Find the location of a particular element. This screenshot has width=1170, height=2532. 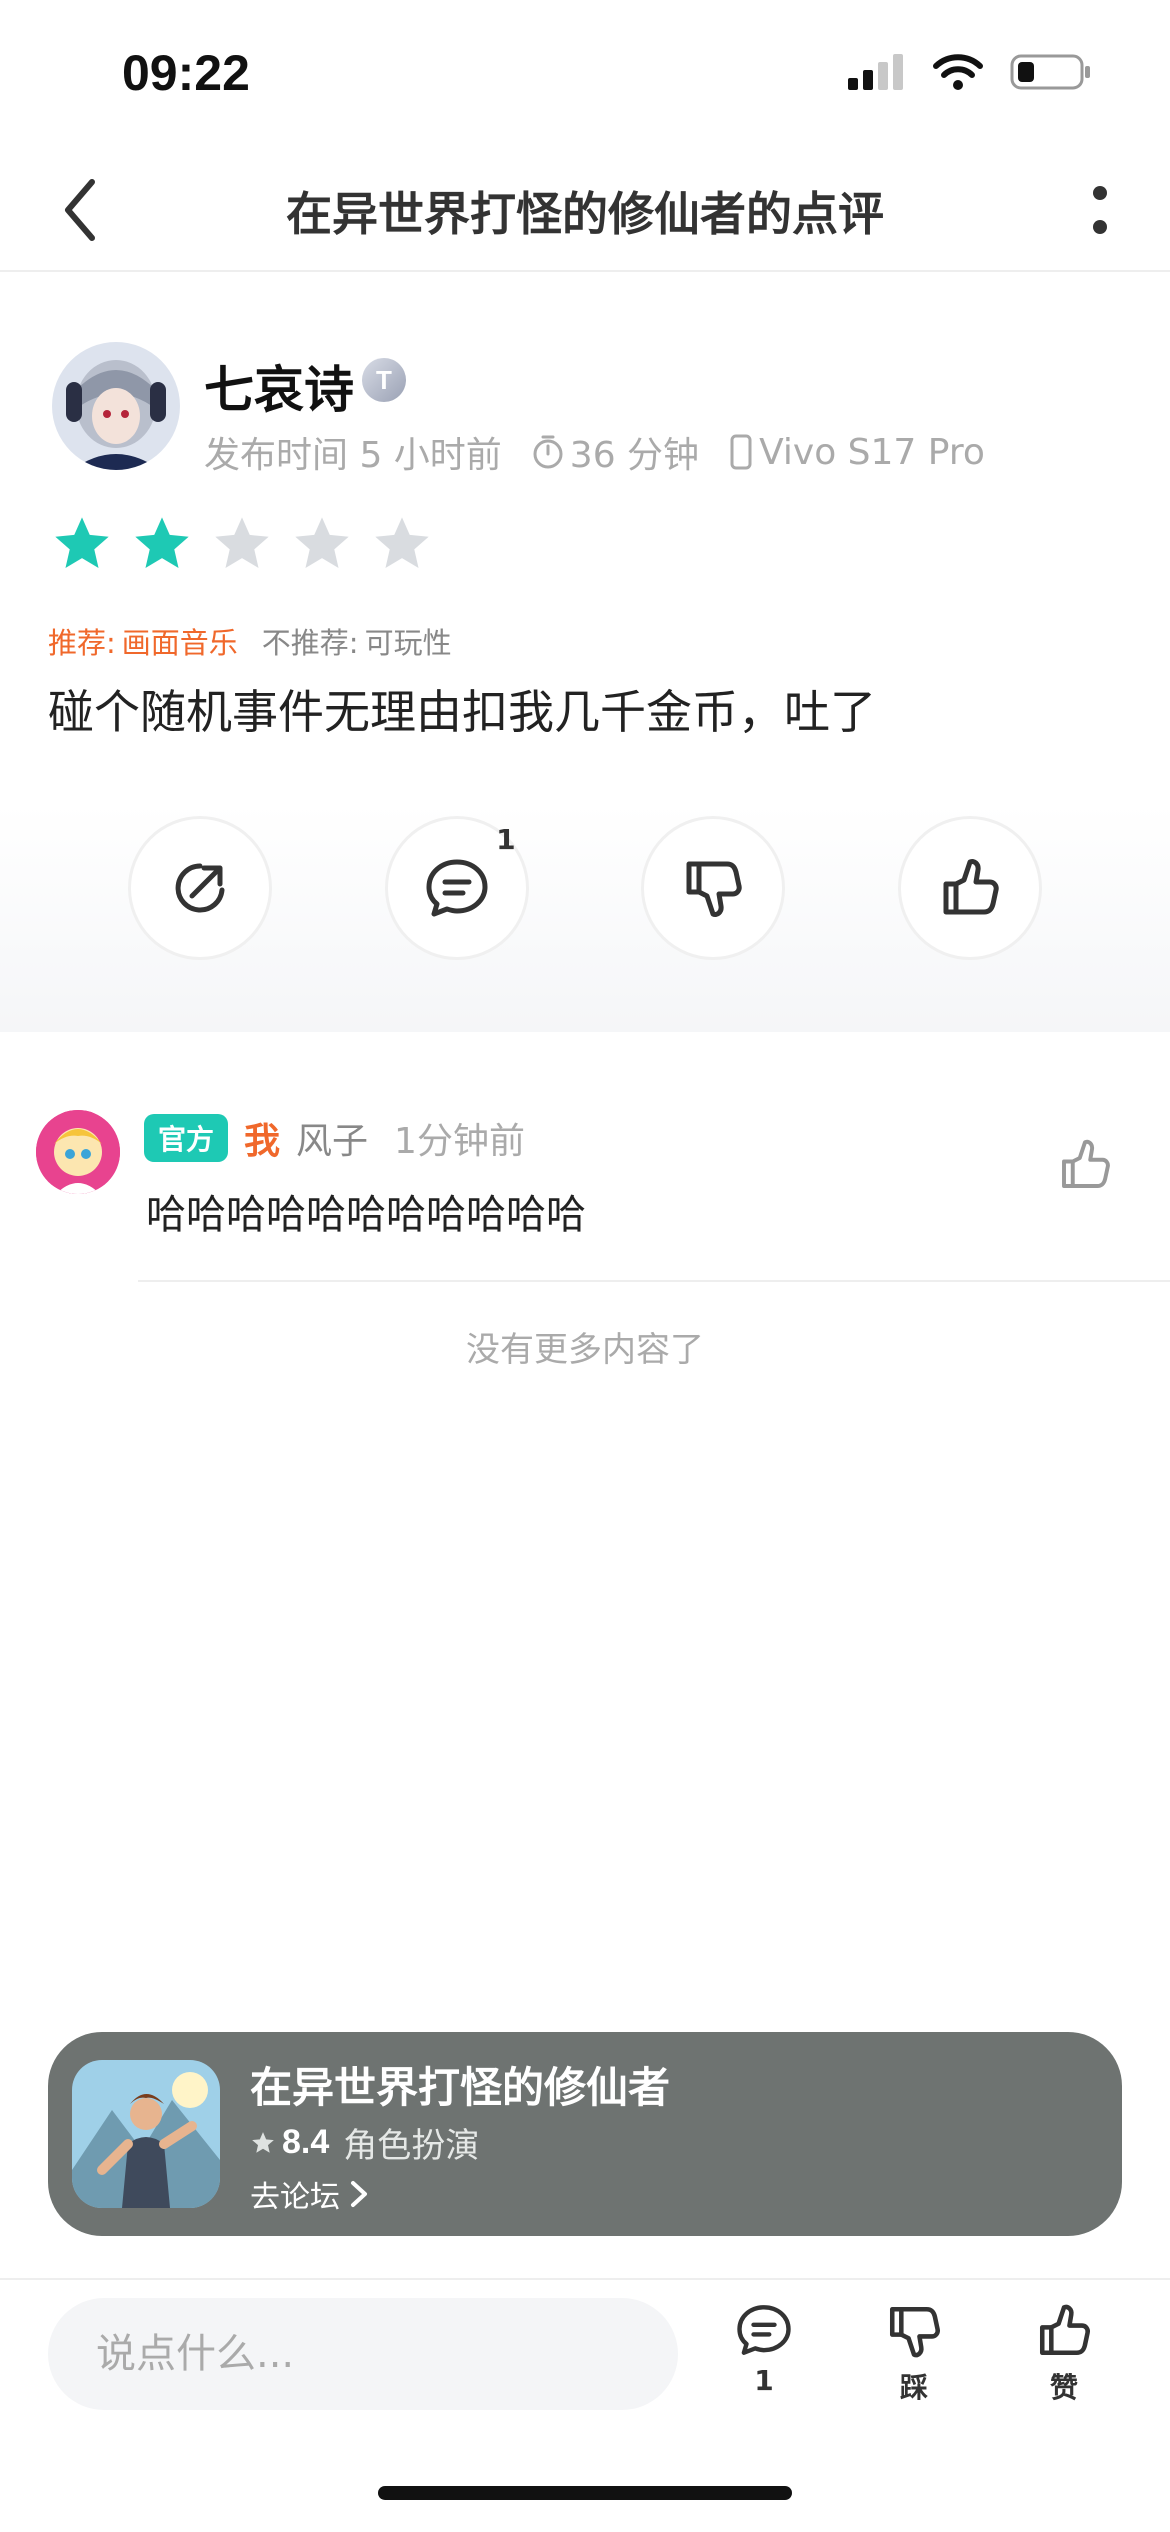

comment-count: 1 is located at coordinates (506, 839).